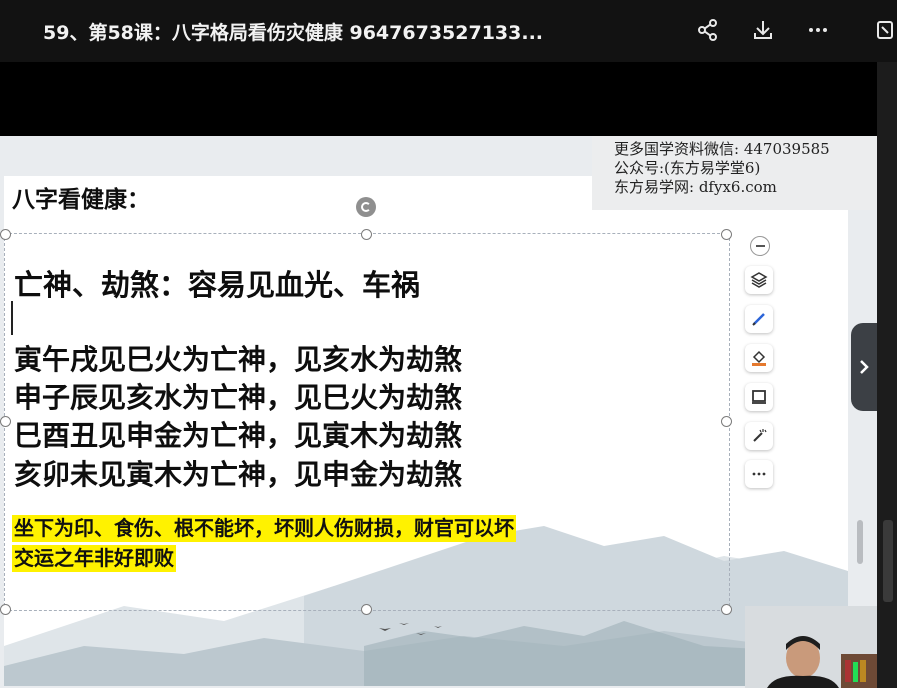 This screenshot has width=897, height=688. I want to click on slide-heading: 八字看健康：, so click(81, 200).